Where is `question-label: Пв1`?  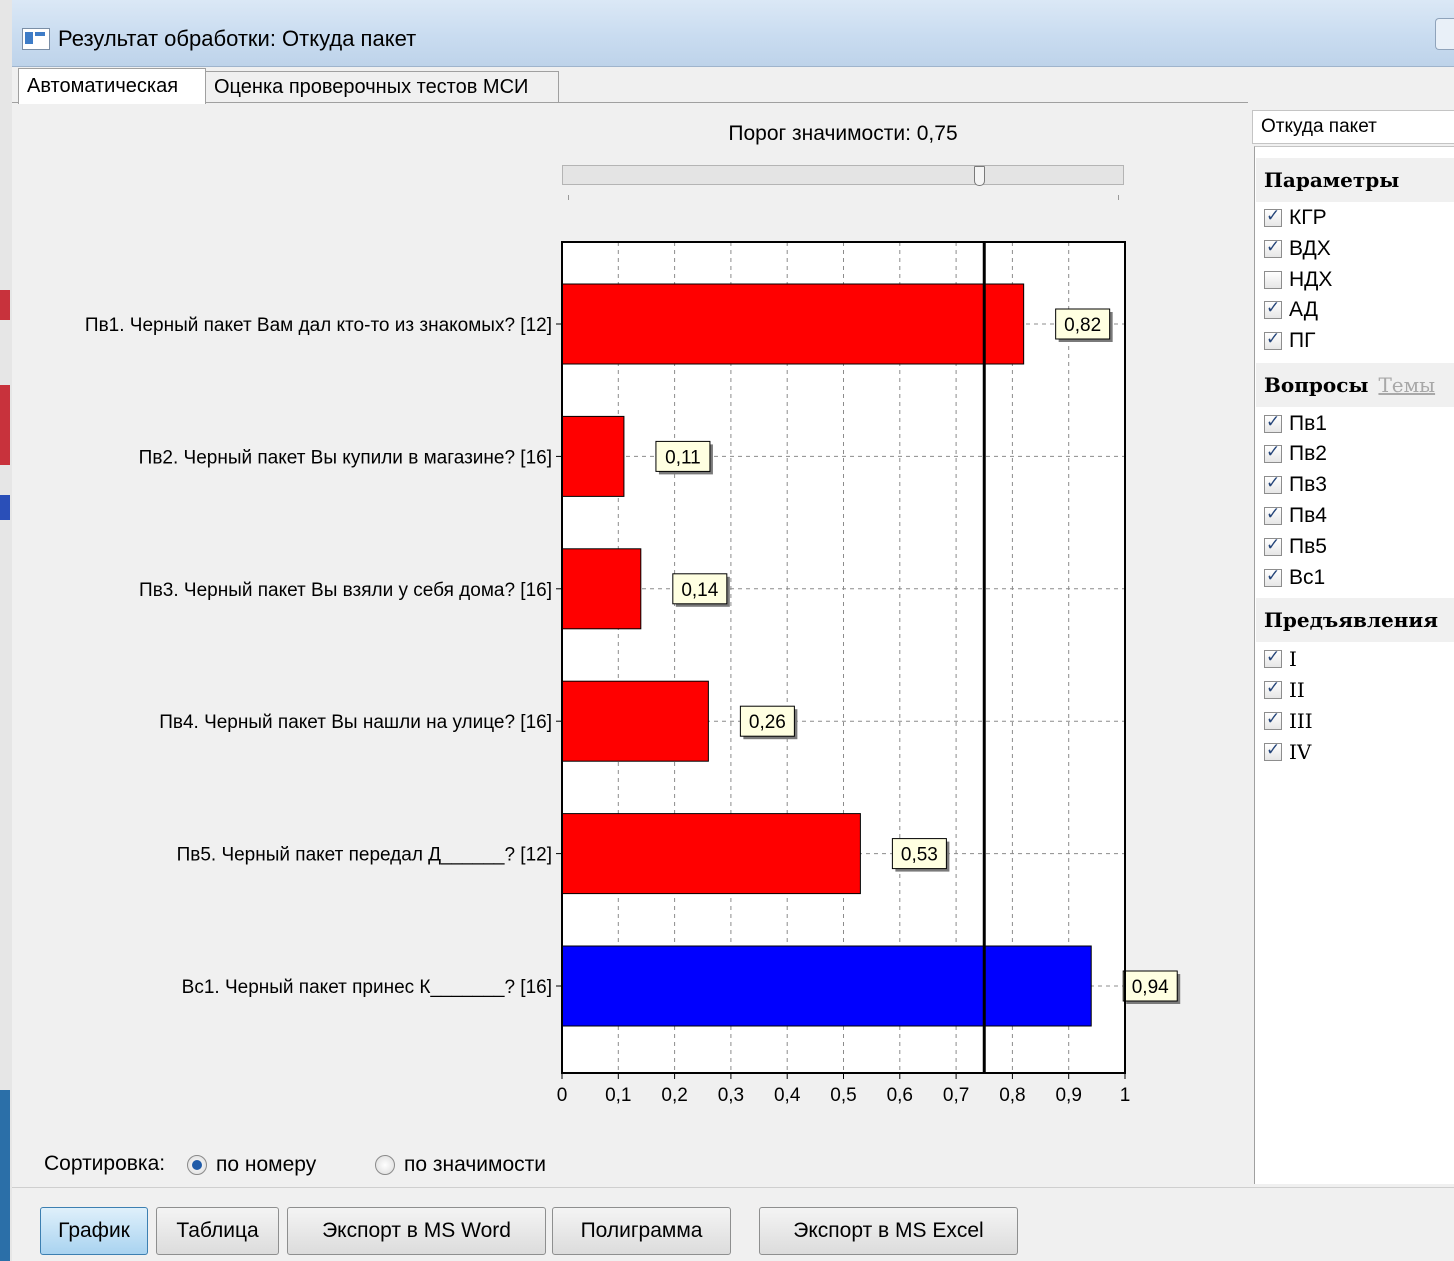 question-label: Пв1 is located at coordinates (1308, 423).